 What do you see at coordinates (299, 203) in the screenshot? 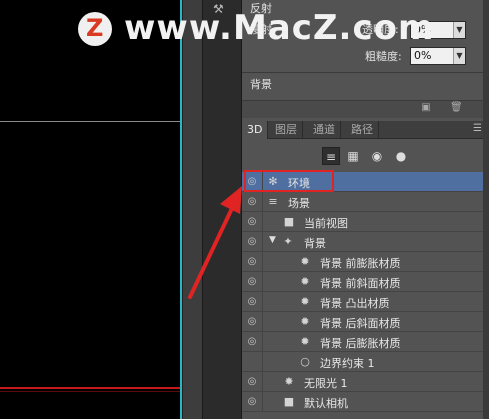
I see `tree-row-label: 场景` at bounding box center [299, 203].